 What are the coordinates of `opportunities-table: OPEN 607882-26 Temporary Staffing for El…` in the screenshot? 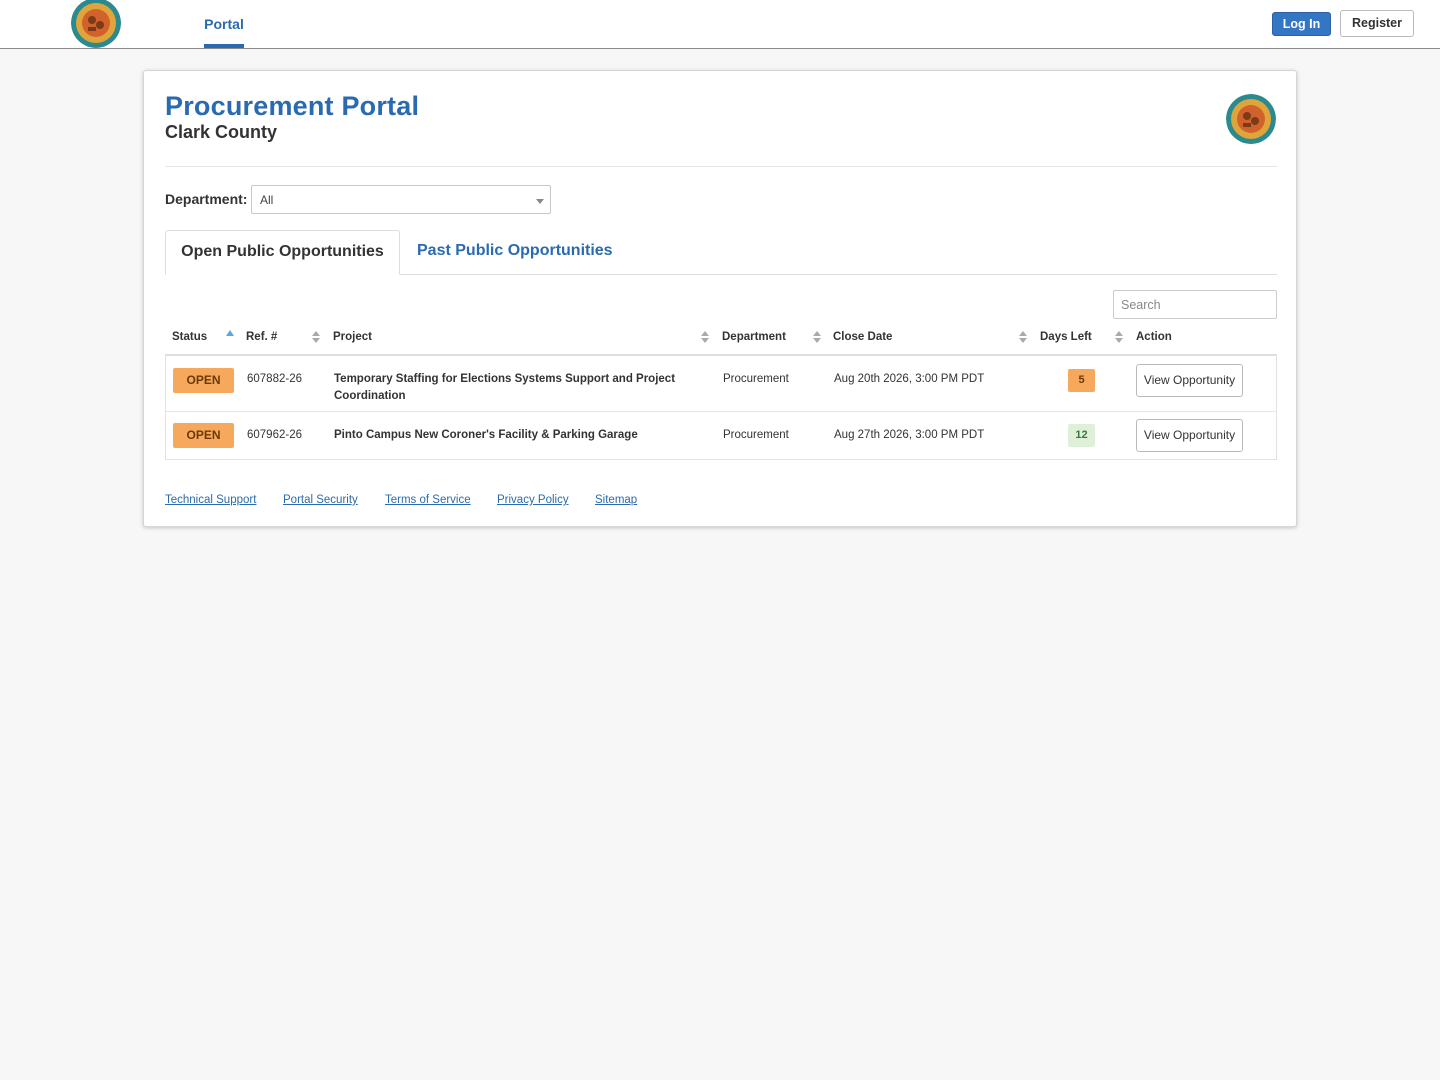 It's located at (721, 408).